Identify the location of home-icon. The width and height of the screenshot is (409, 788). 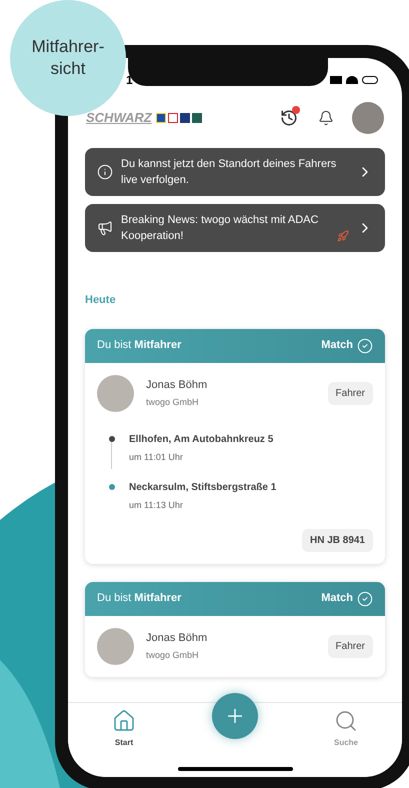
(124, 721).